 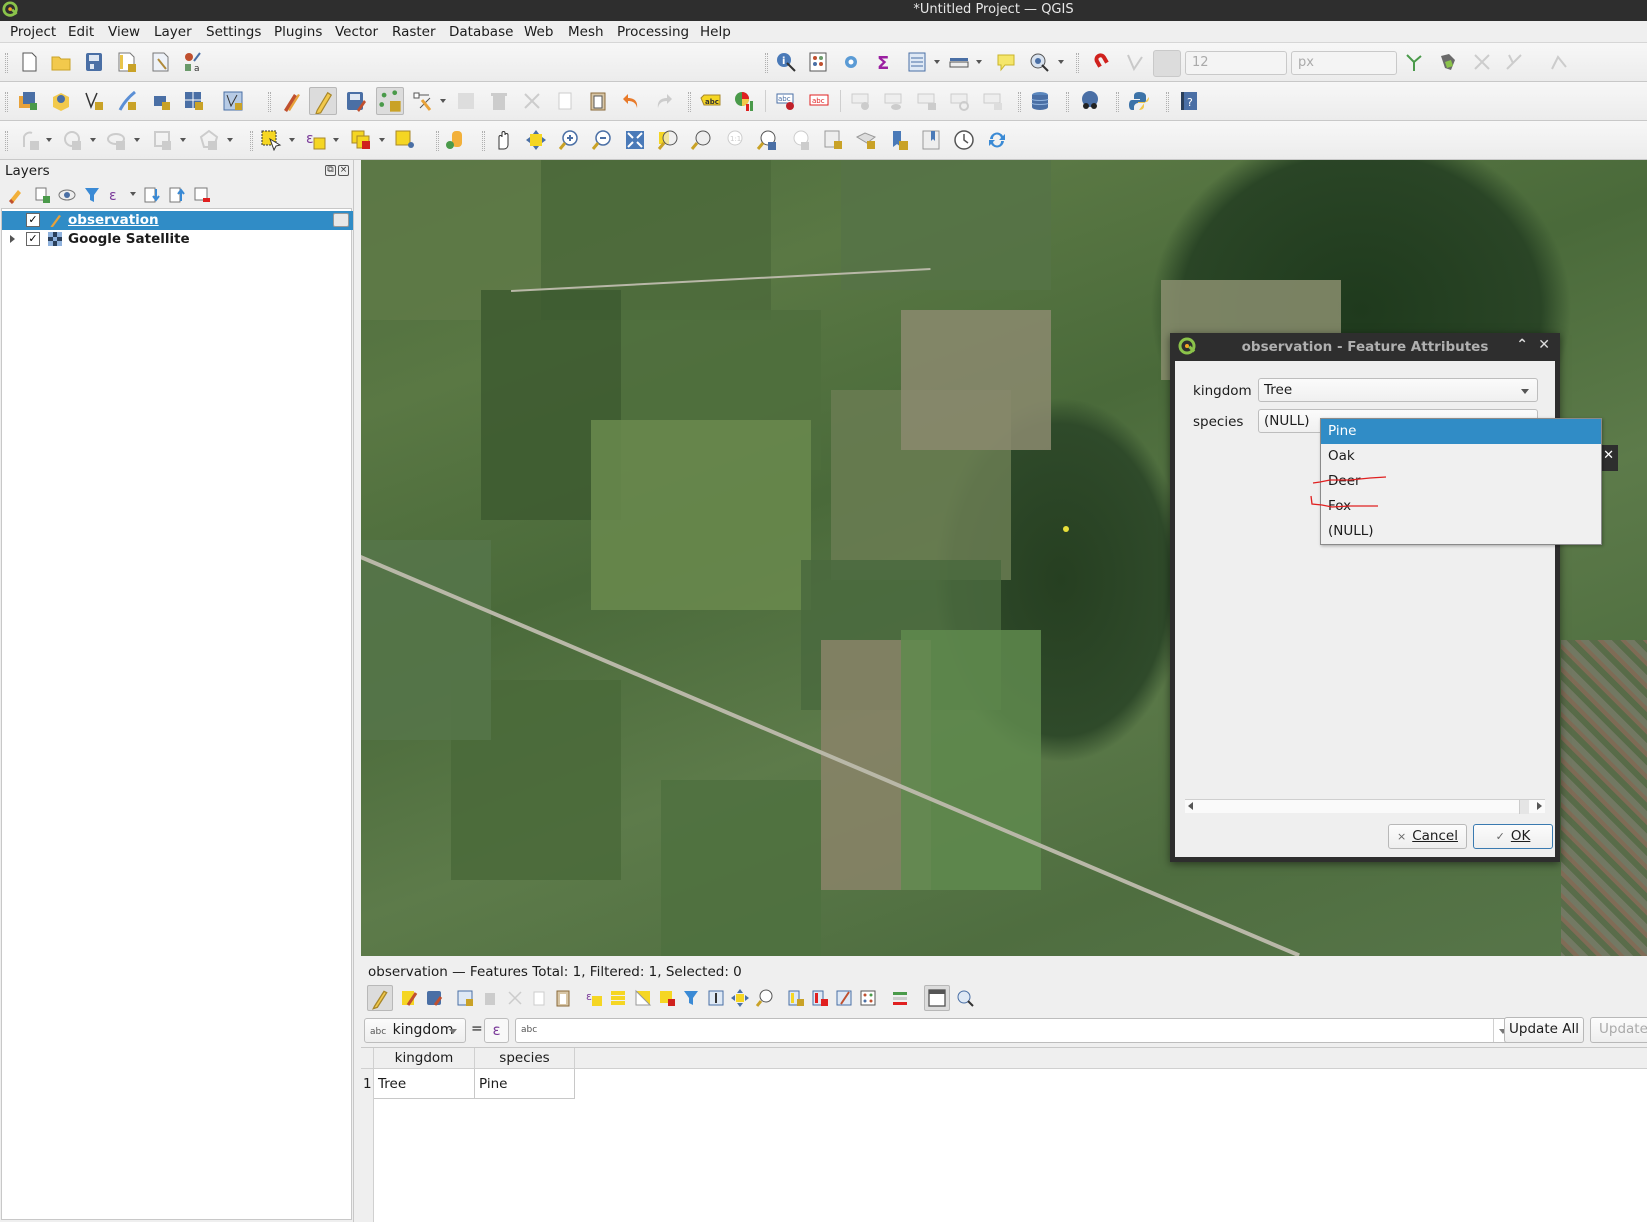 I want to click on add-point-feature-icon, so click(x=390, y=101).